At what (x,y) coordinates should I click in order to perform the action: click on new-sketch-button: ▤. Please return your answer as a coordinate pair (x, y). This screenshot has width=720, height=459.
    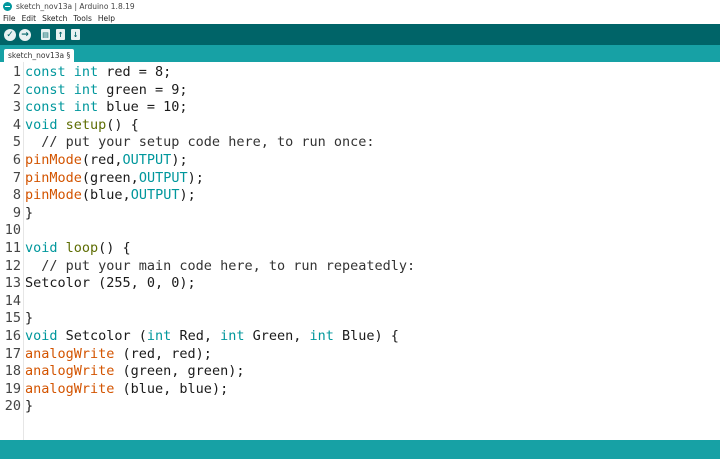
    Looking at the image, I should click on (45, 34).